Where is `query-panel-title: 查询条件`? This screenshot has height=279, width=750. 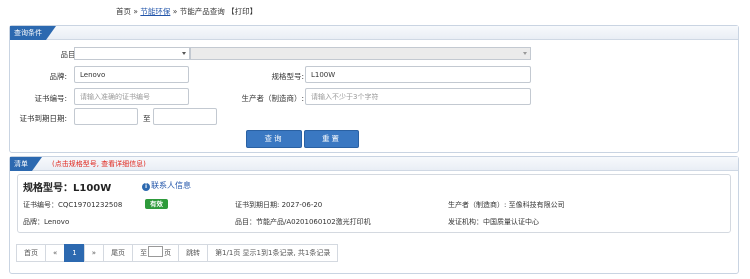
query-panel-title: 查询条件 is located at coordinates (33, 33).